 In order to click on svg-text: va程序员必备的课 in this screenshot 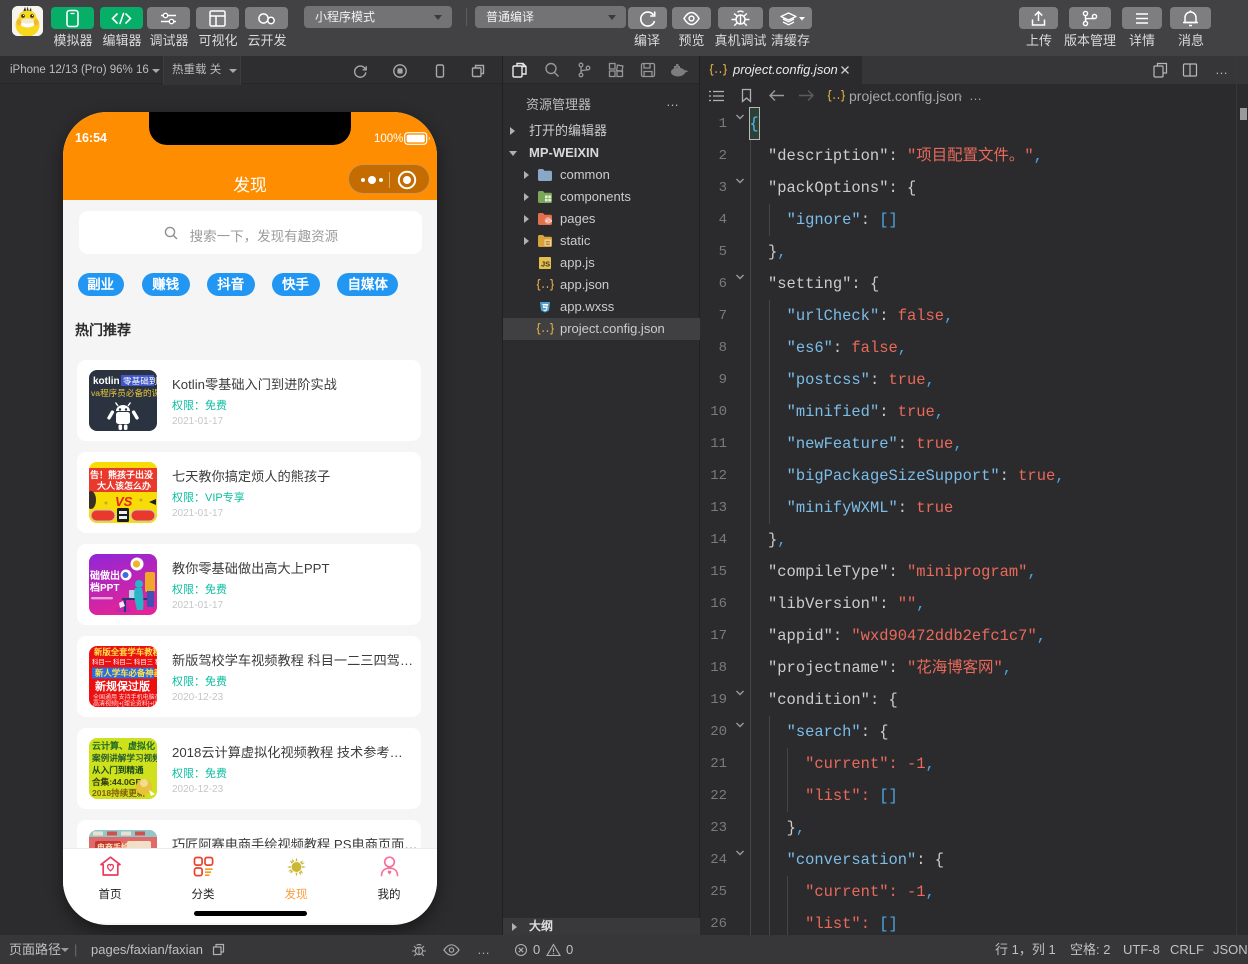, I will do `click(124, 392)`.